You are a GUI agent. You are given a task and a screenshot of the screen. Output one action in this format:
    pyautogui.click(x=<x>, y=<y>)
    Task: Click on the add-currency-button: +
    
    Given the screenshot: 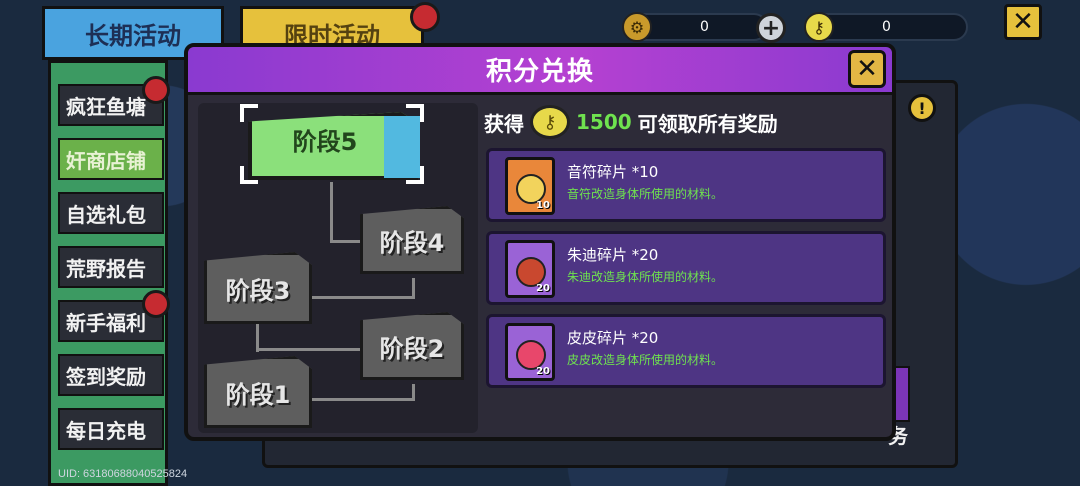 What is the action you would take?
    pyautogui.click(x=771, y=28)
    